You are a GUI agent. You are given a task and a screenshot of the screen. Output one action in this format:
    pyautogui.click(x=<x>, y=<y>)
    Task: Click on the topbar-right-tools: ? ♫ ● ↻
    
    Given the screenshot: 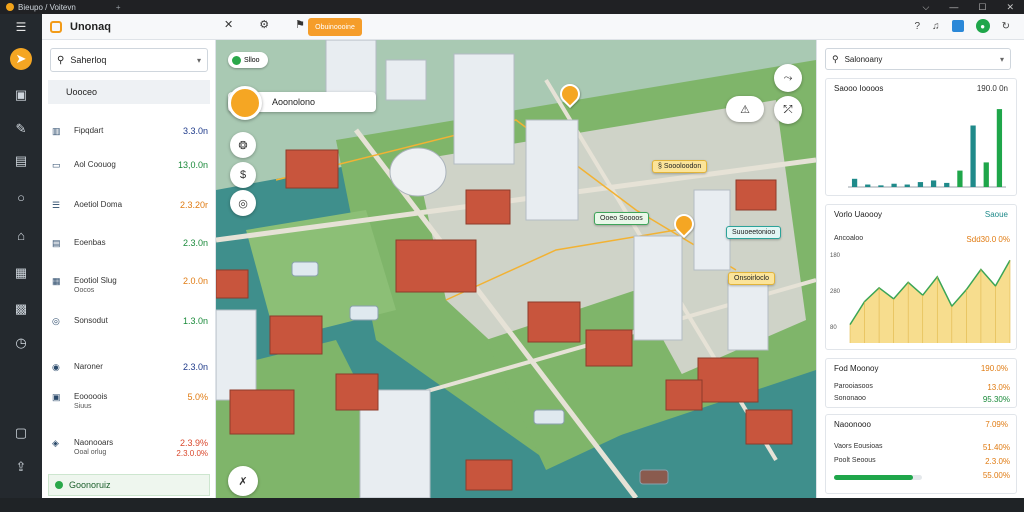 What is the action you would take?
    pyautogui.click(x=962, y=26)
    